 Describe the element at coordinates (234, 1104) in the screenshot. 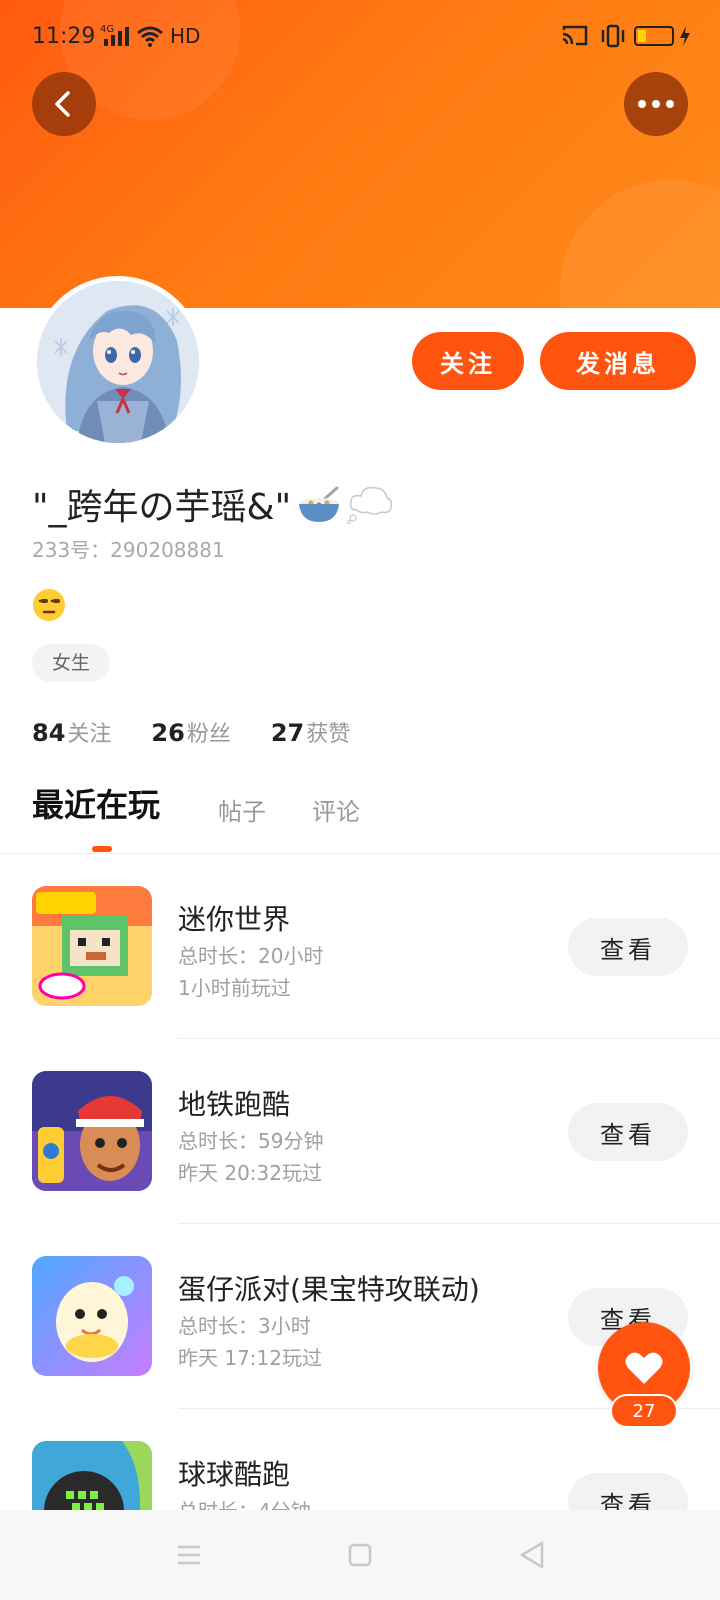

I see `game-title: 地铁跑酷` at that location.